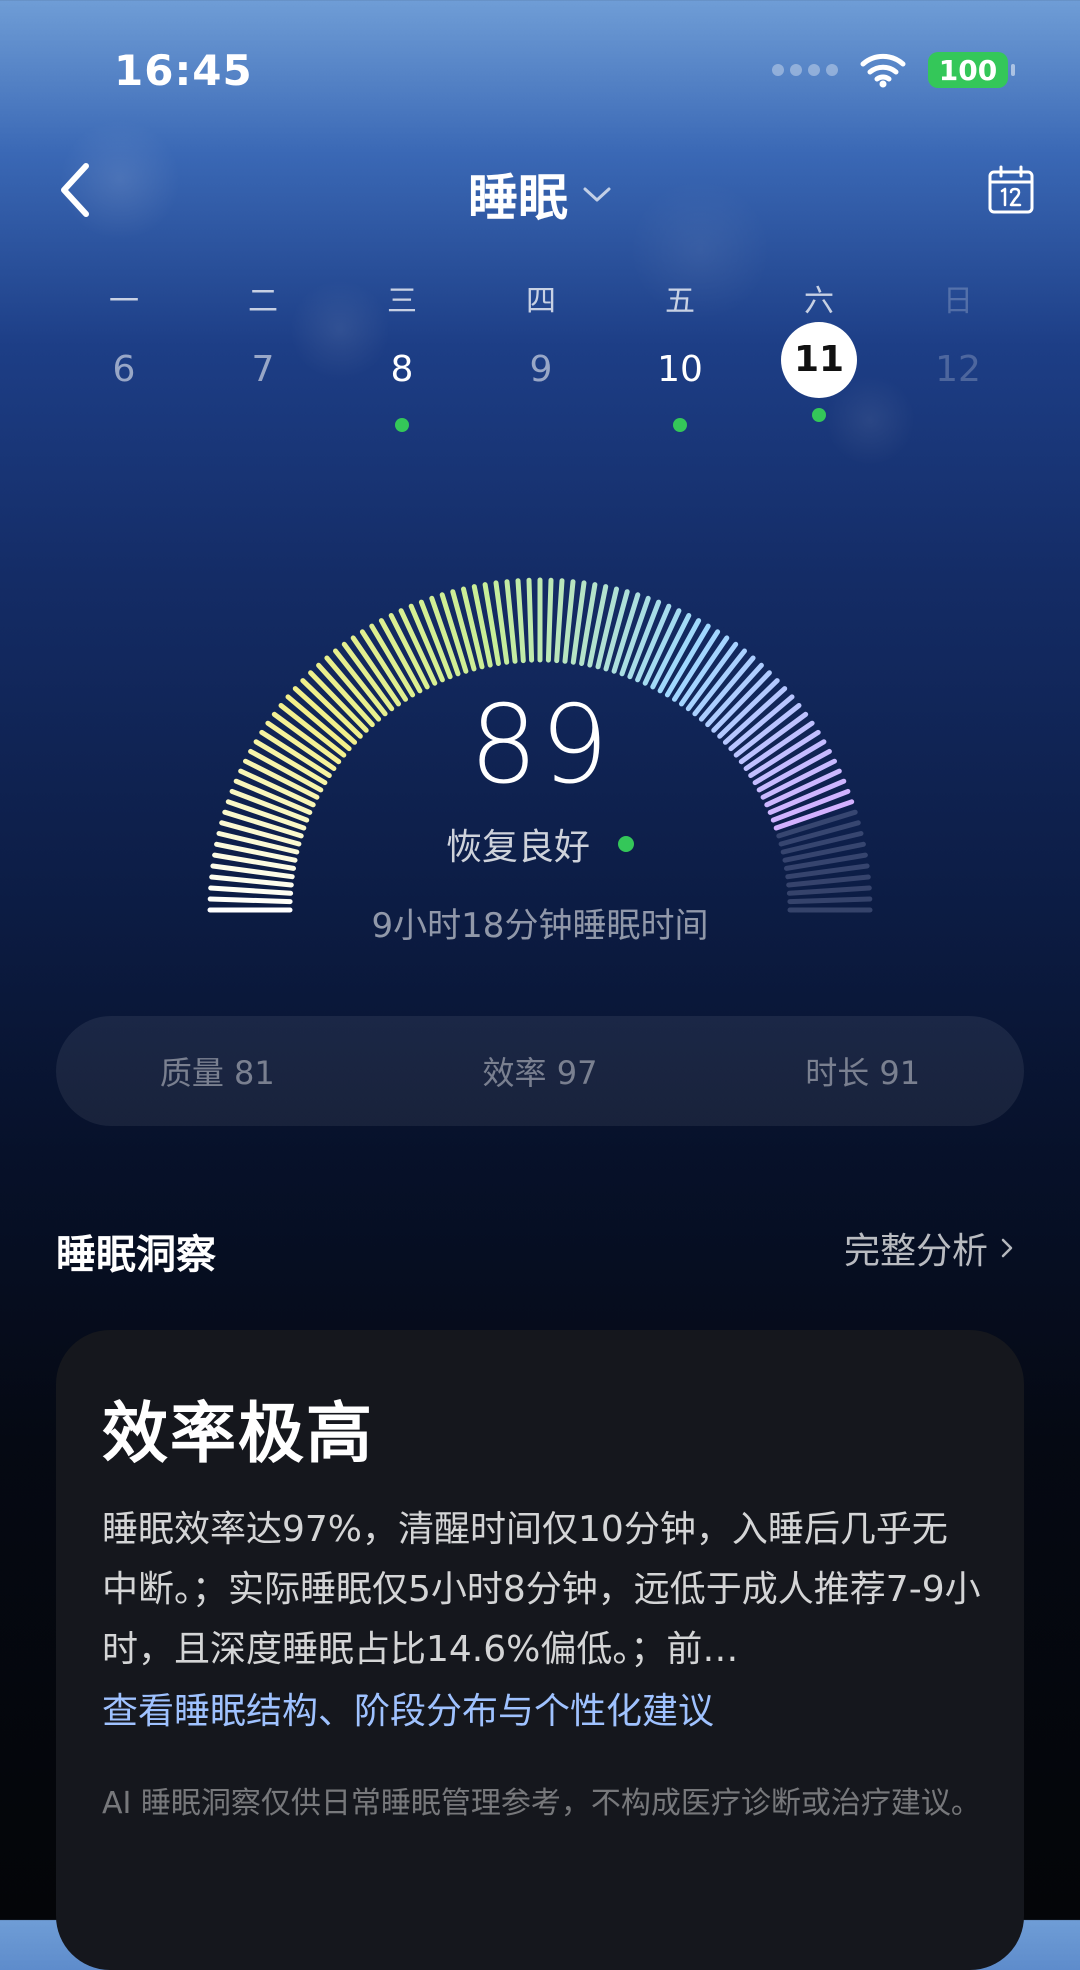 The image size is (1080, 1970). I want to click on day-6: 一6, so click(124, 345).